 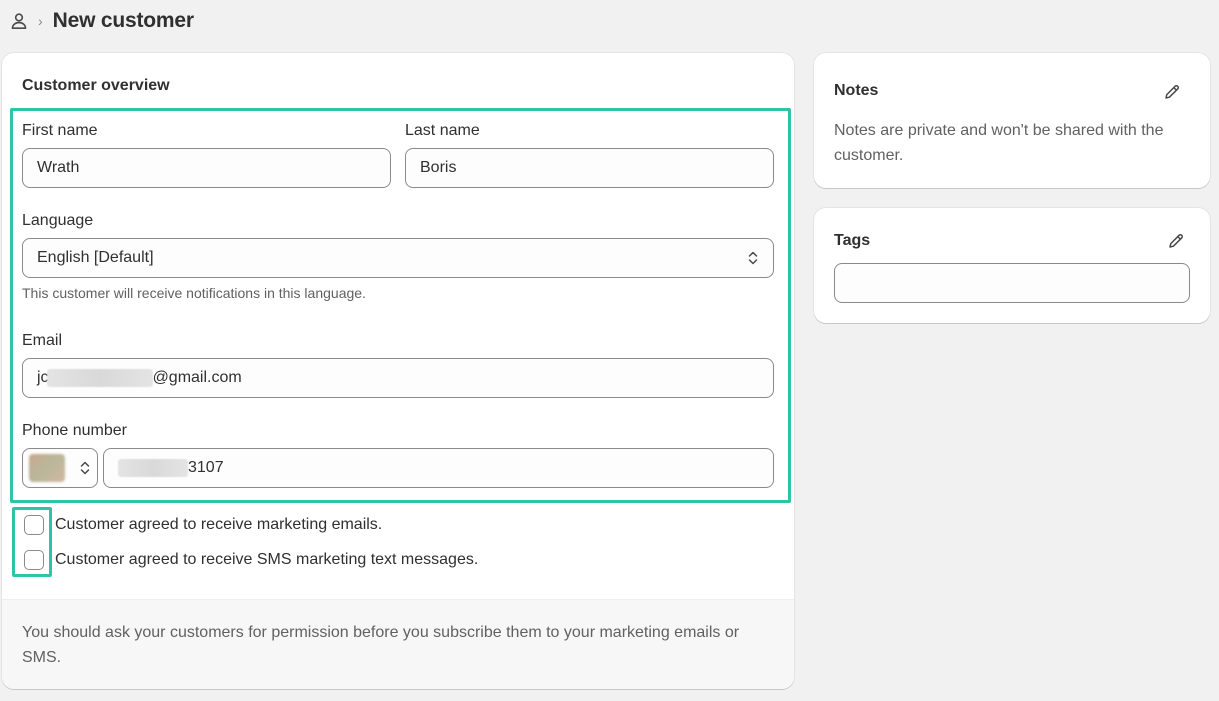 I want to click on phone-input: 3107, so click(x=438, y=468).